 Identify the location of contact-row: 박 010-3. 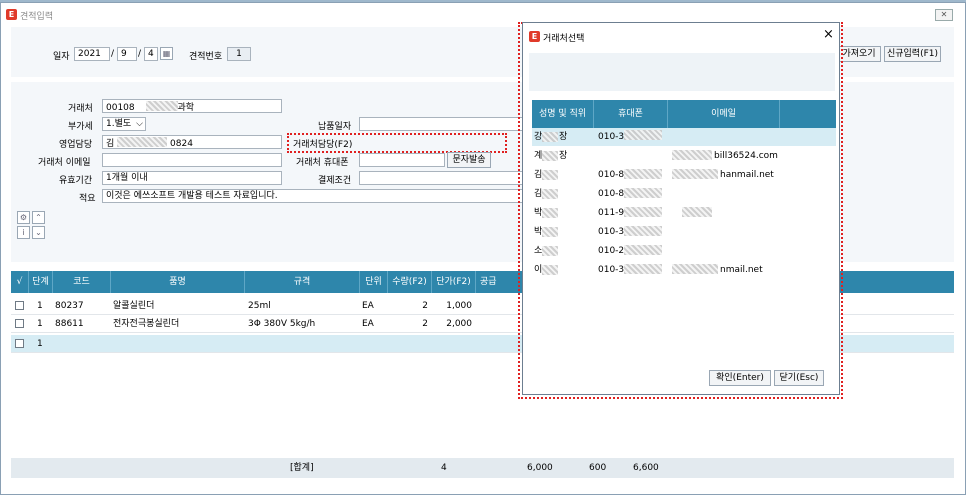
(684, 232).